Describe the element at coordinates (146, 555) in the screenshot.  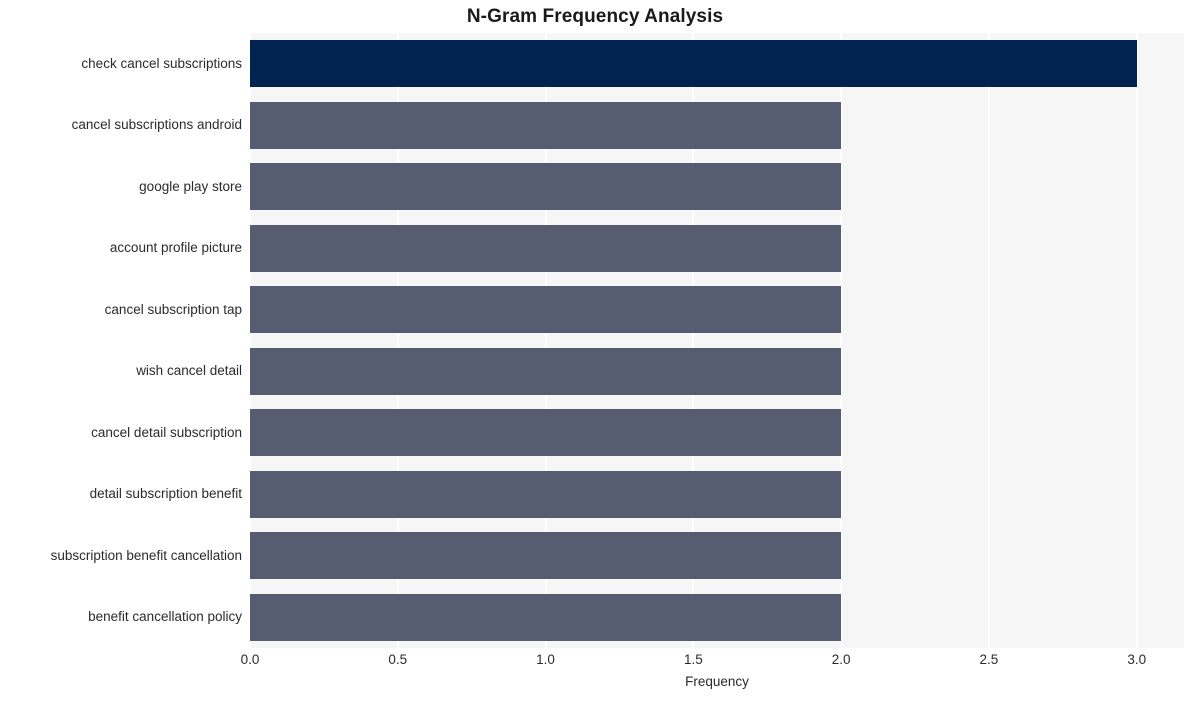
I see `y-axis-tick-label: subscription benefit cancellation` at that location.